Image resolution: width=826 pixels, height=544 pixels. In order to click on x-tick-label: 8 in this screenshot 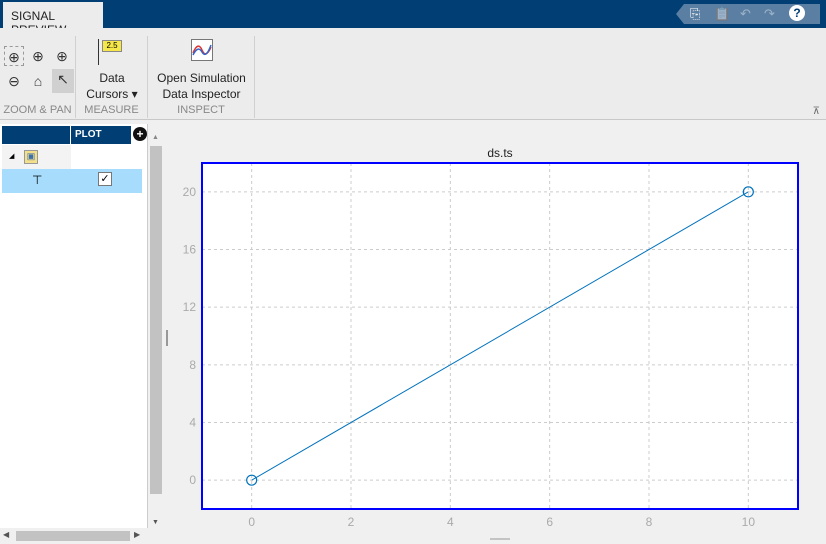, I will do `click(649, 522)`.